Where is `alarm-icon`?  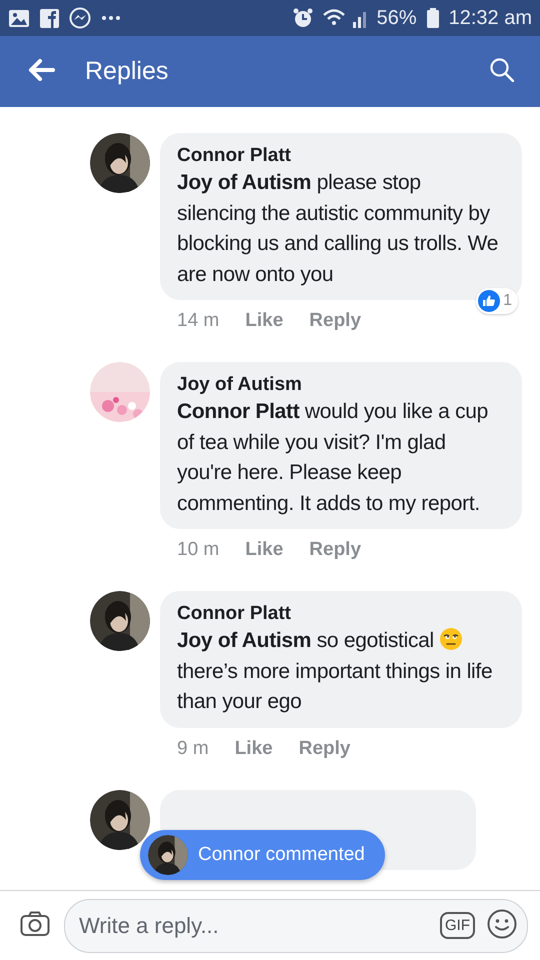 alarm-icon is located at coordinates (302, 18).